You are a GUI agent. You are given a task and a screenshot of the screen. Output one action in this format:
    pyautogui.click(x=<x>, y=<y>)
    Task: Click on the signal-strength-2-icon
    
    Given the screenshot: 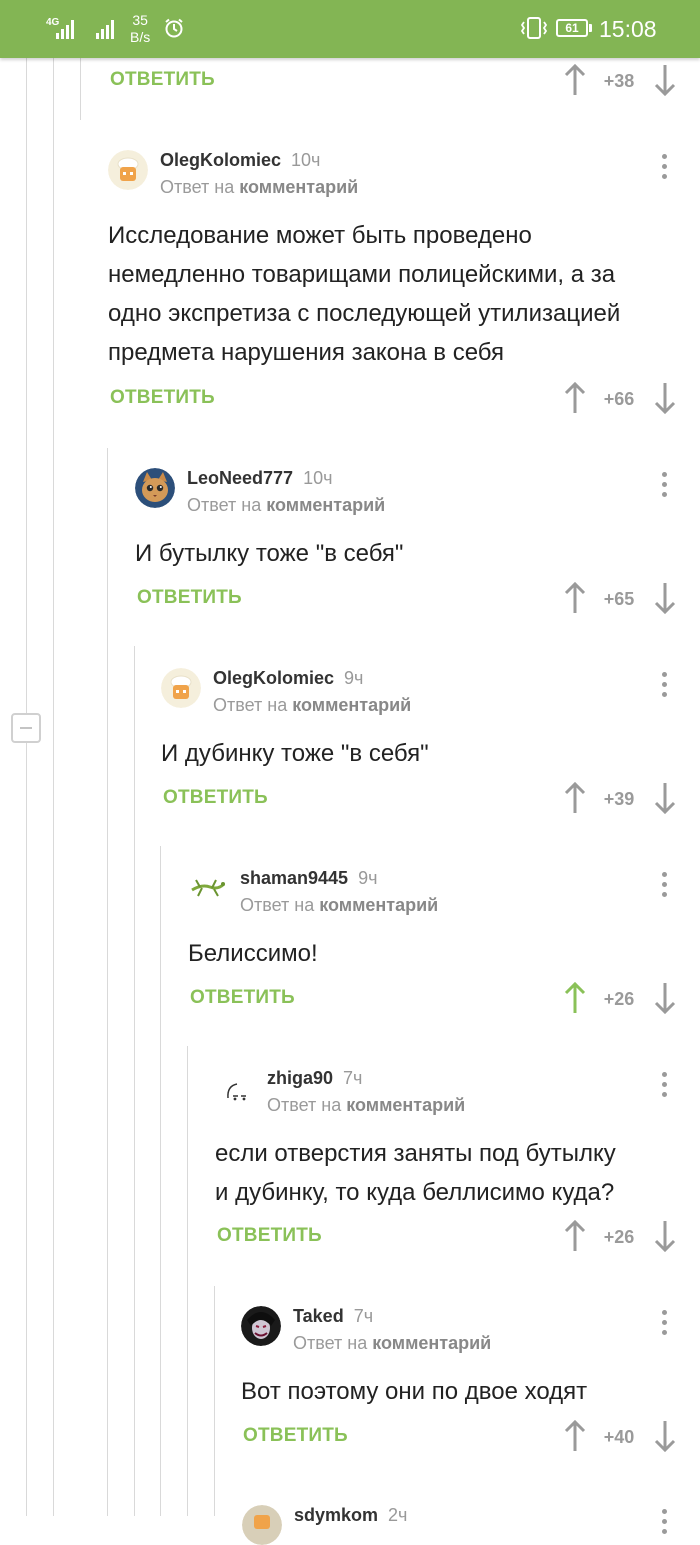 What is the action you would take?
    pyautogui.click(x=105, y=29)
    